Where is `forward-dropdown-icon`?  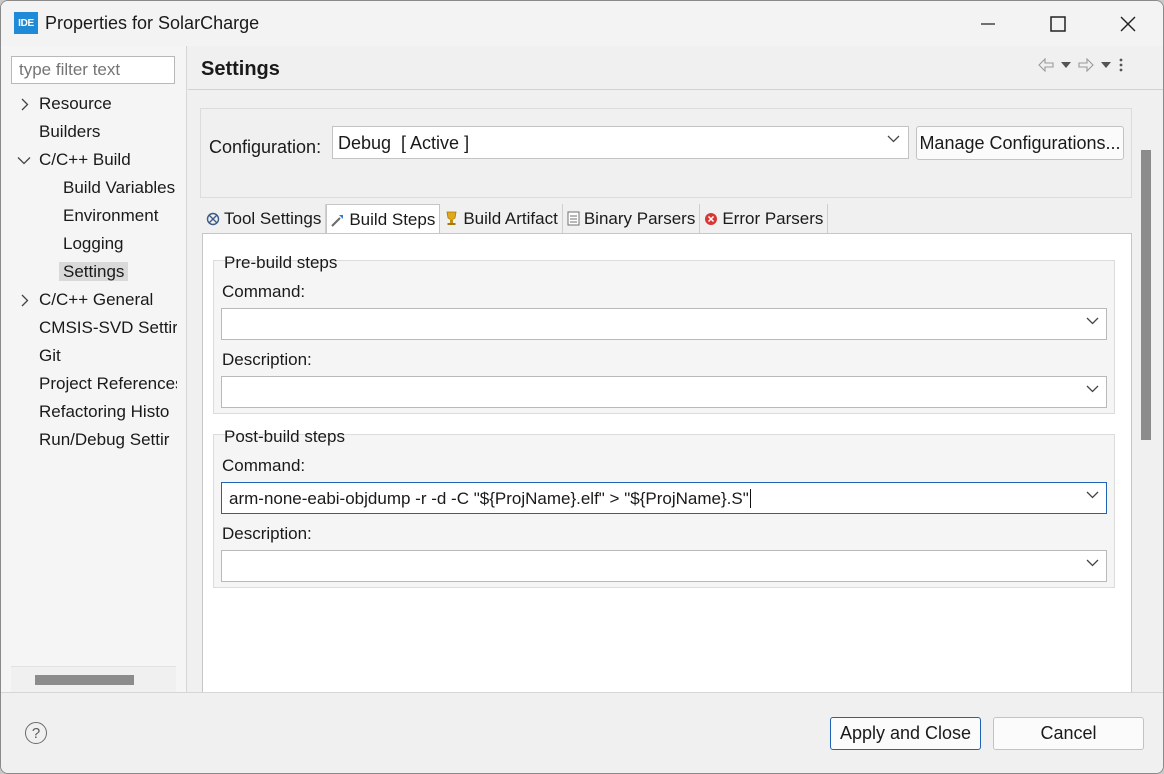
forward-dropdown-icon is located at coordinates (1106, 65).